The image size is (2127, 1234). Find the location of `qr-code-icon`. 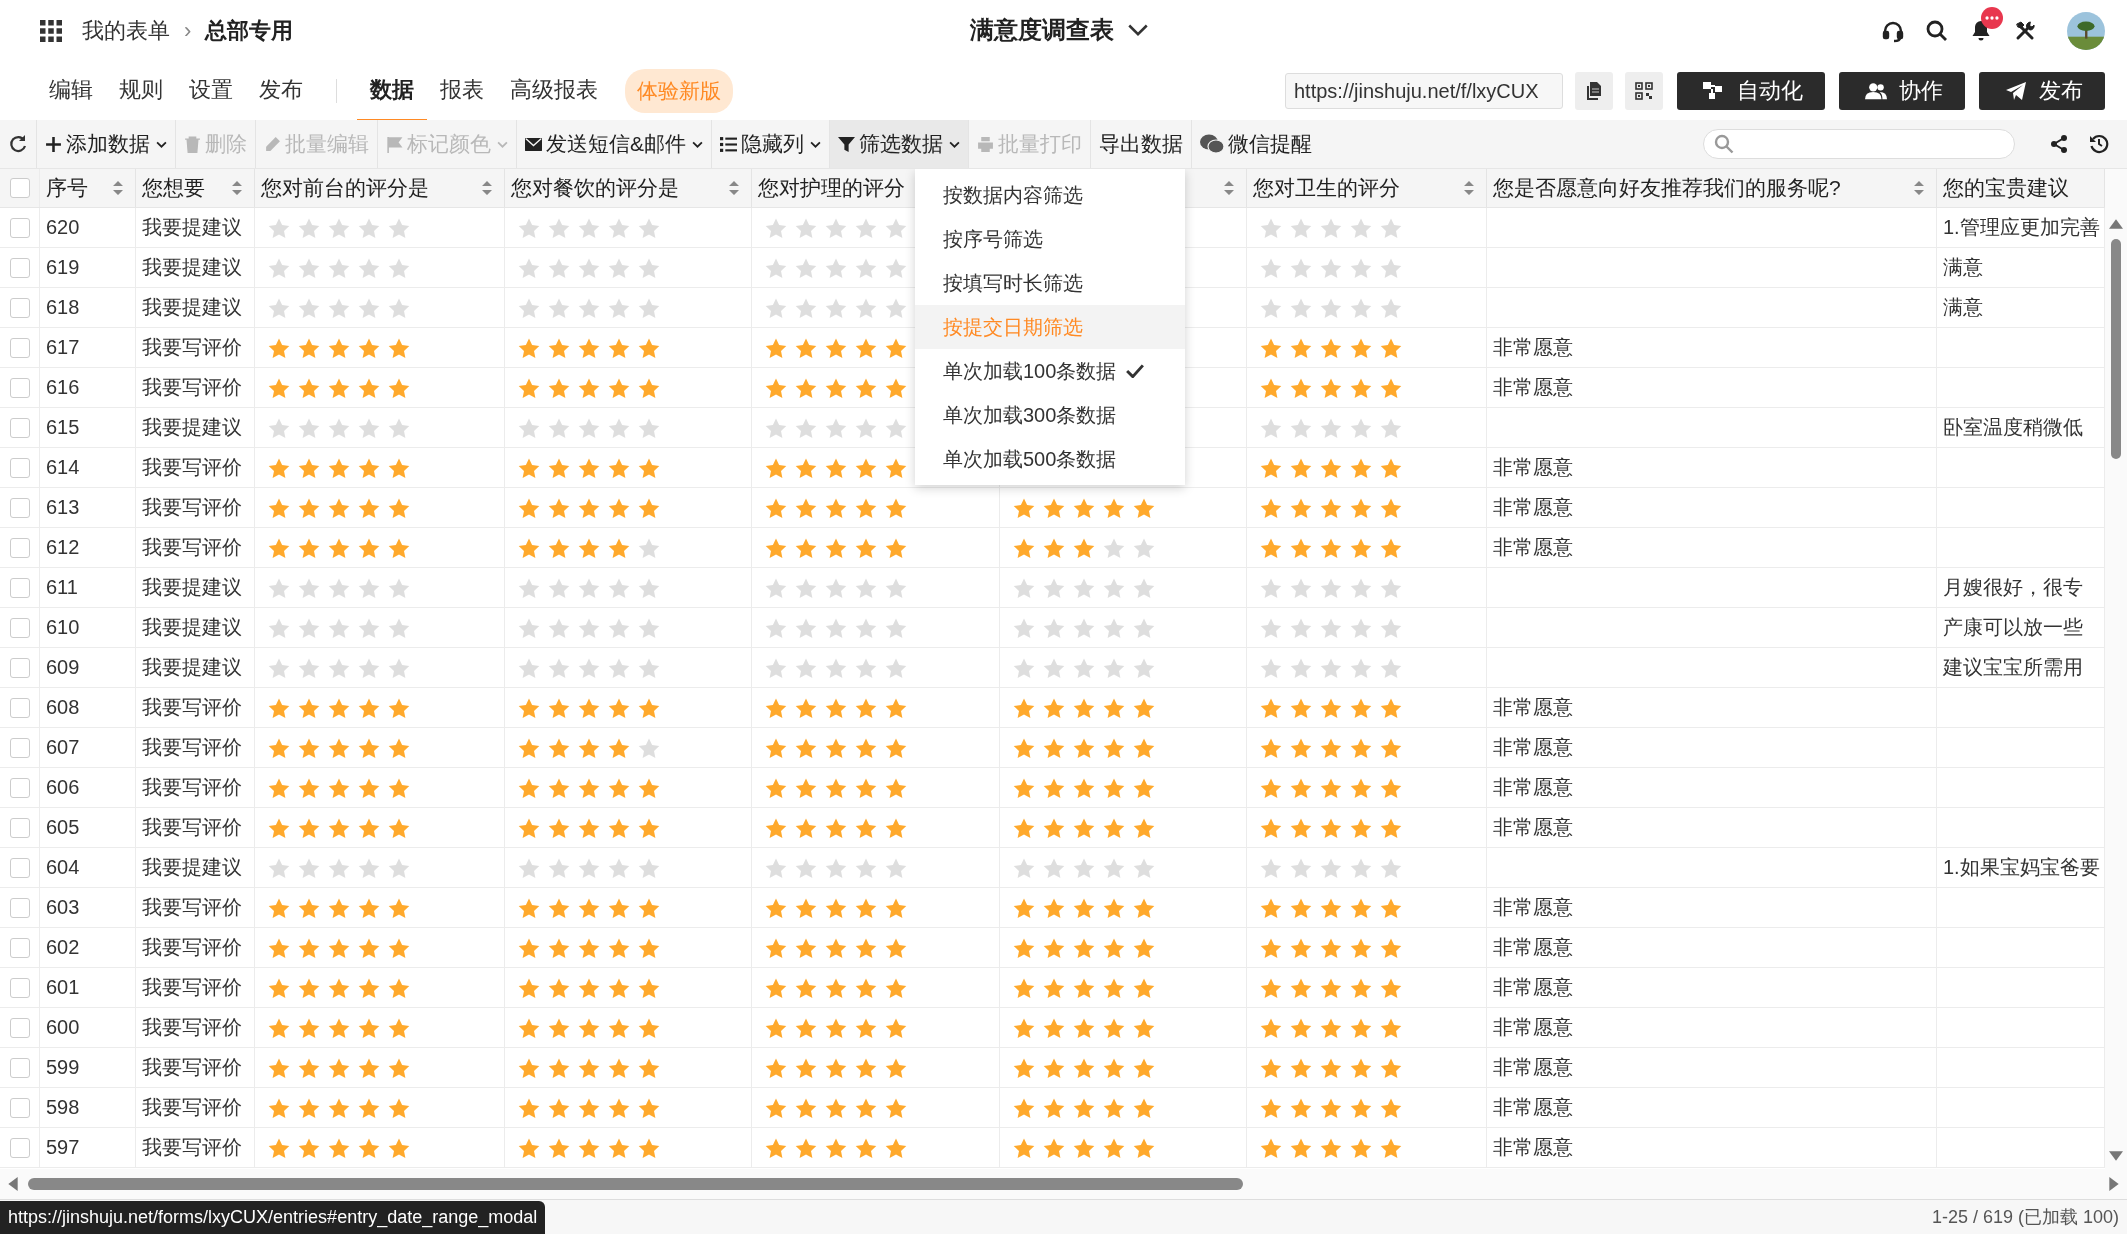

qr-code-icon is located at coordinates (1644, 91).